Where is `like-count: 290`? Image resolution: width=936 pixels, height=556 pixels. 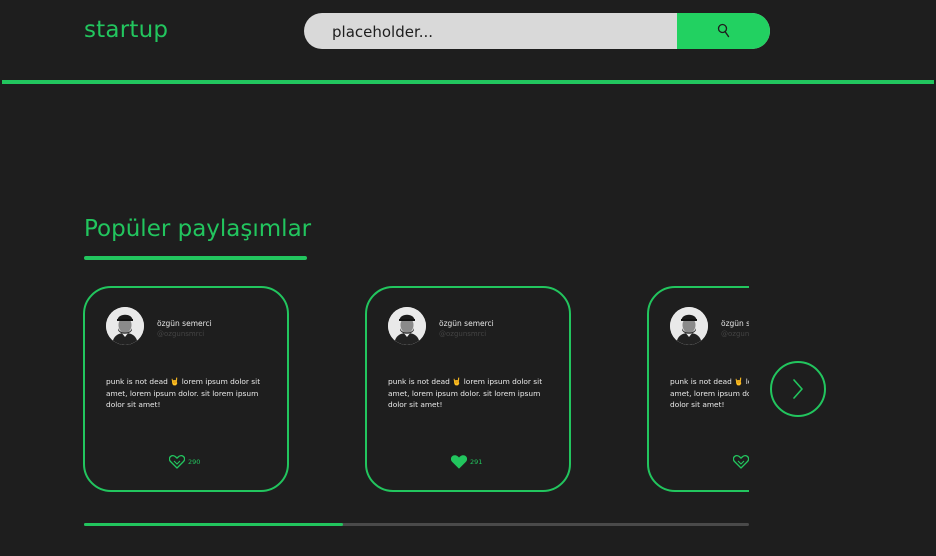 like-count: 290 is located at coordinates (194, 462).